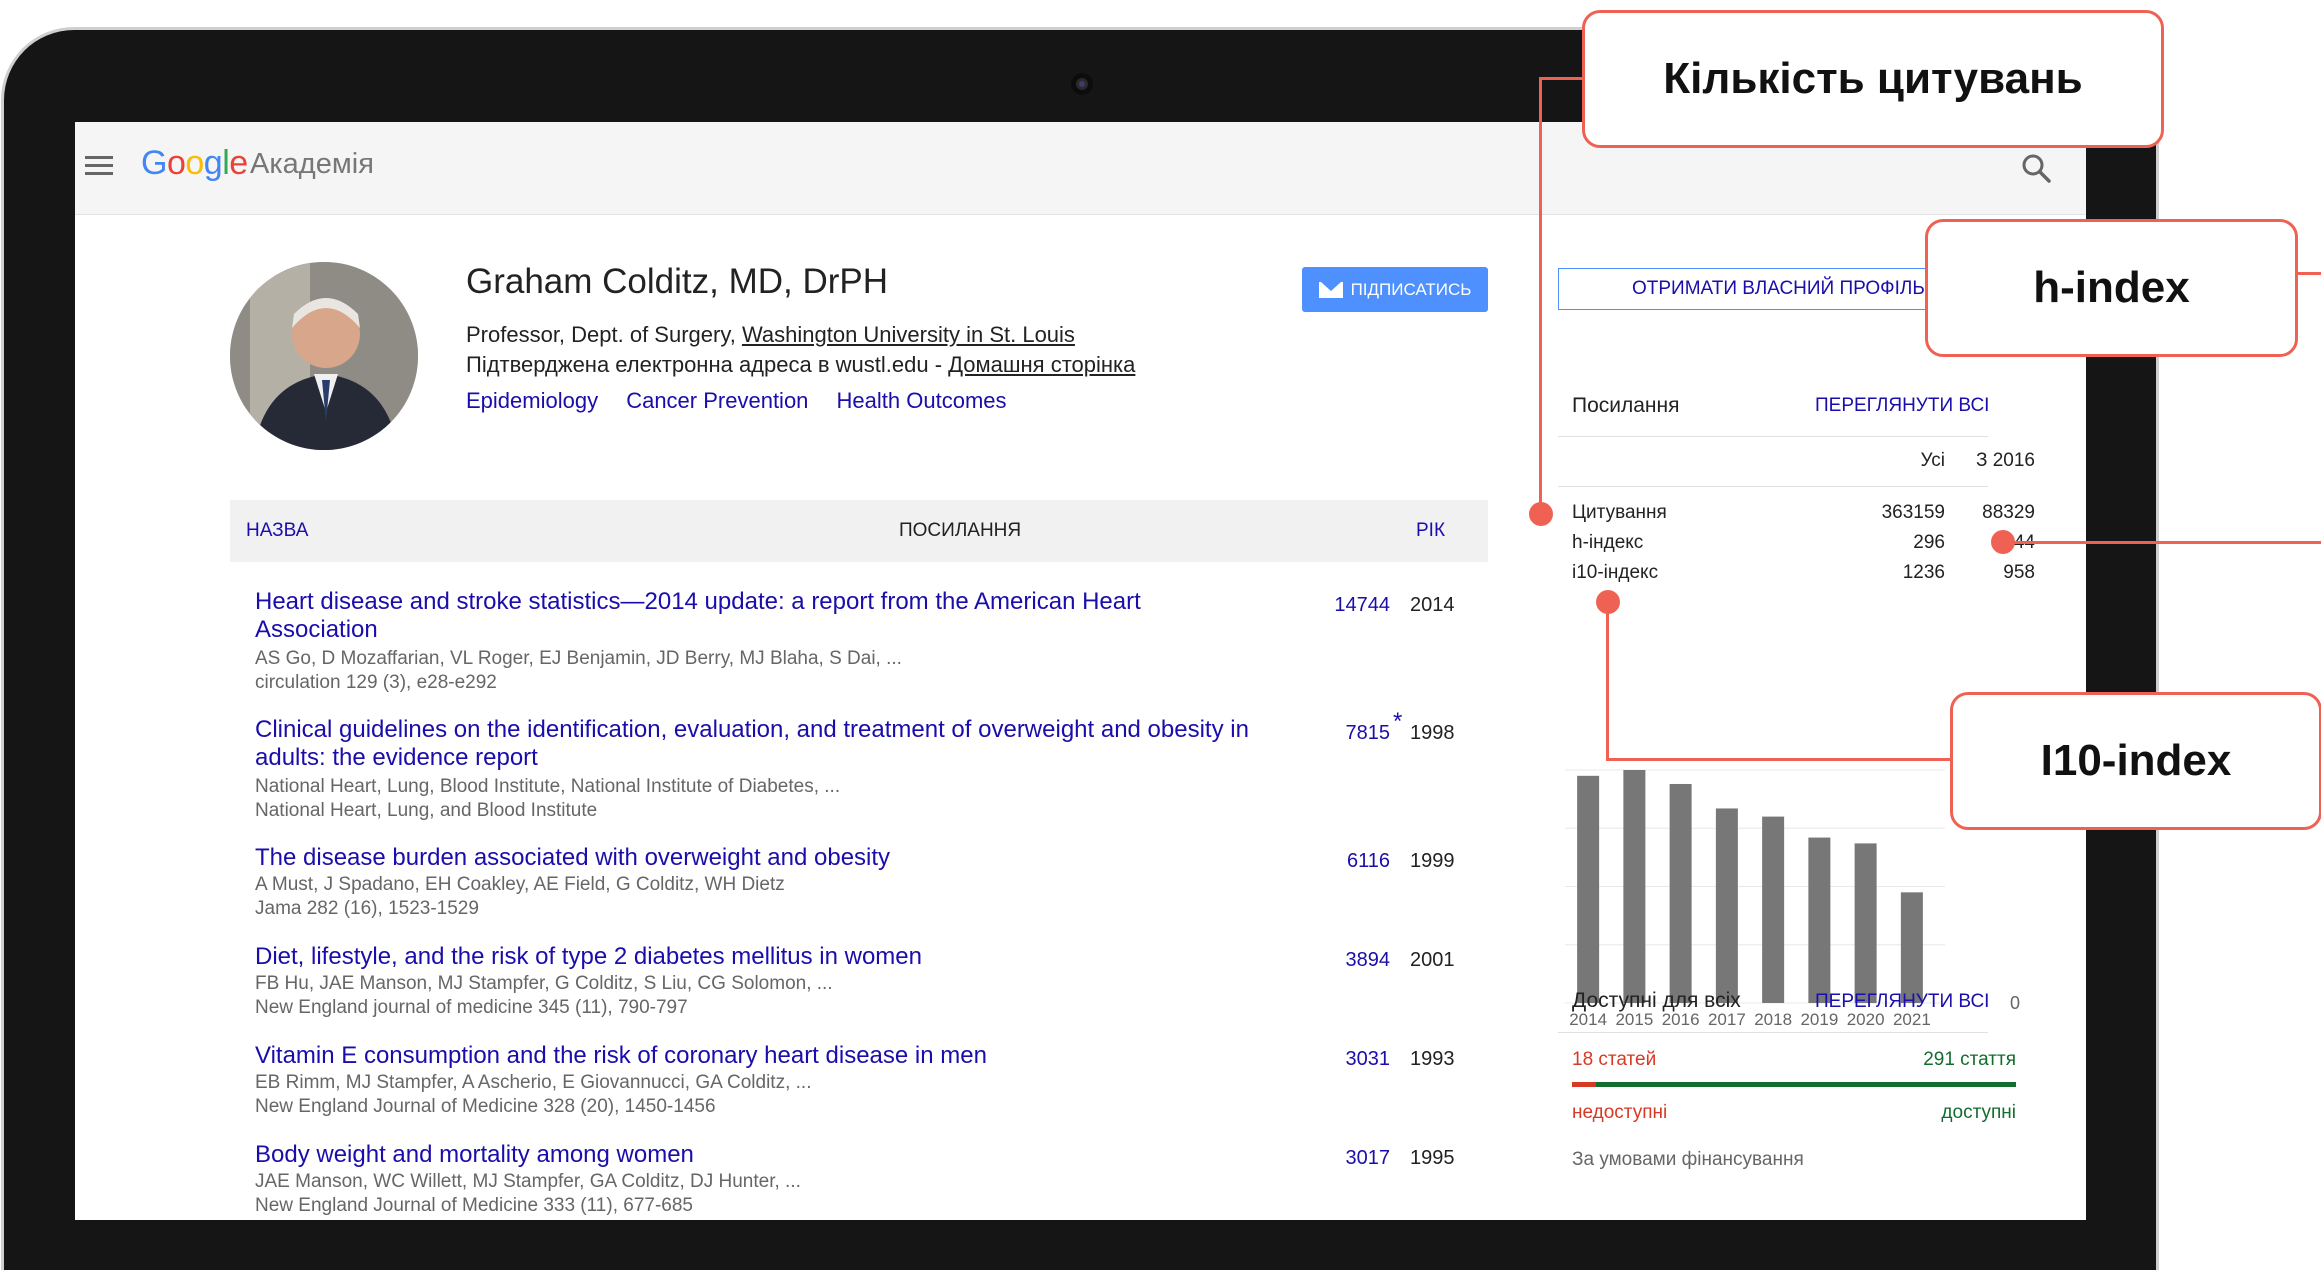 Image resolution: width=2321 pixels, height=1270 pixels. I want to click on bar-2019, so click(1819, 920).